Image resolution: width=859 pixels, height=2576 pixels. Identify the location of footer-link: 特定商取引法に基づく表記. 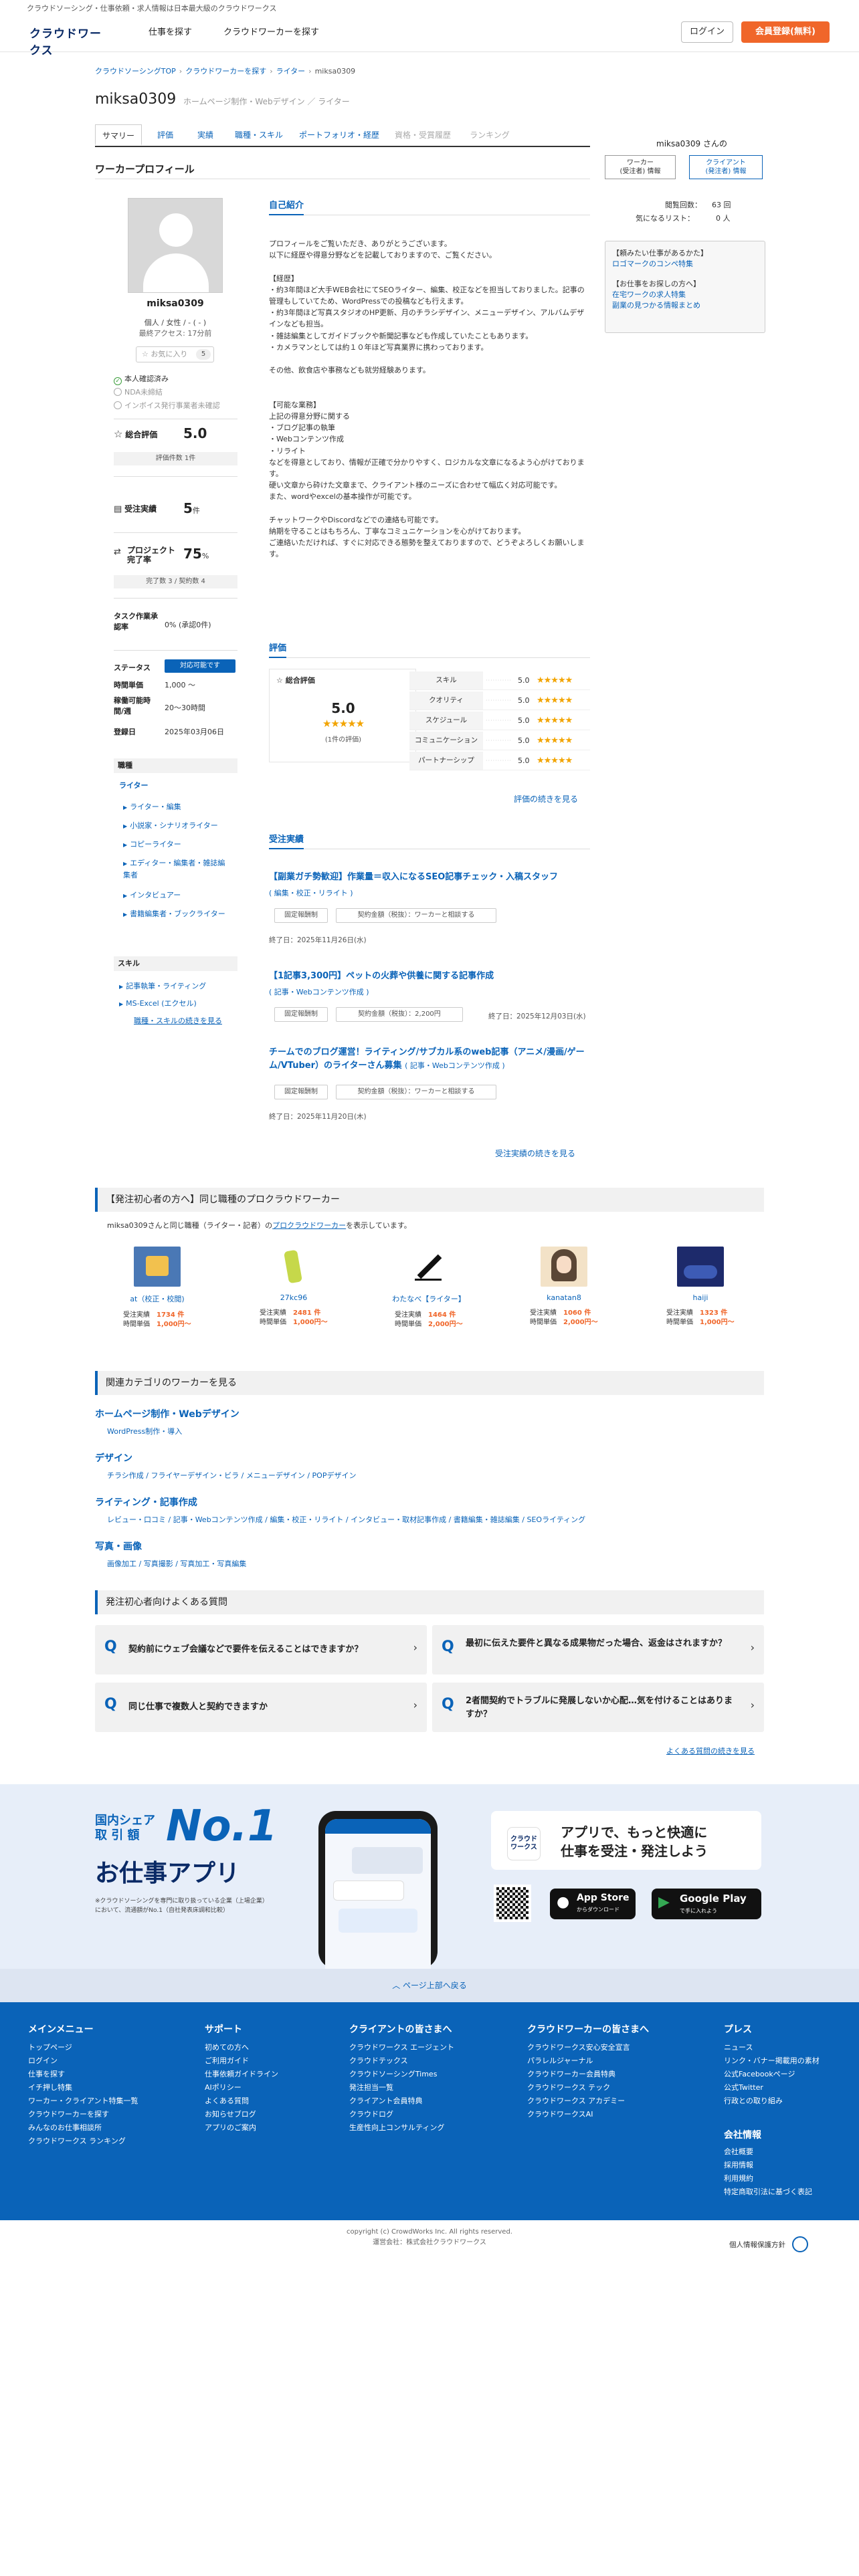
(768, 2192).